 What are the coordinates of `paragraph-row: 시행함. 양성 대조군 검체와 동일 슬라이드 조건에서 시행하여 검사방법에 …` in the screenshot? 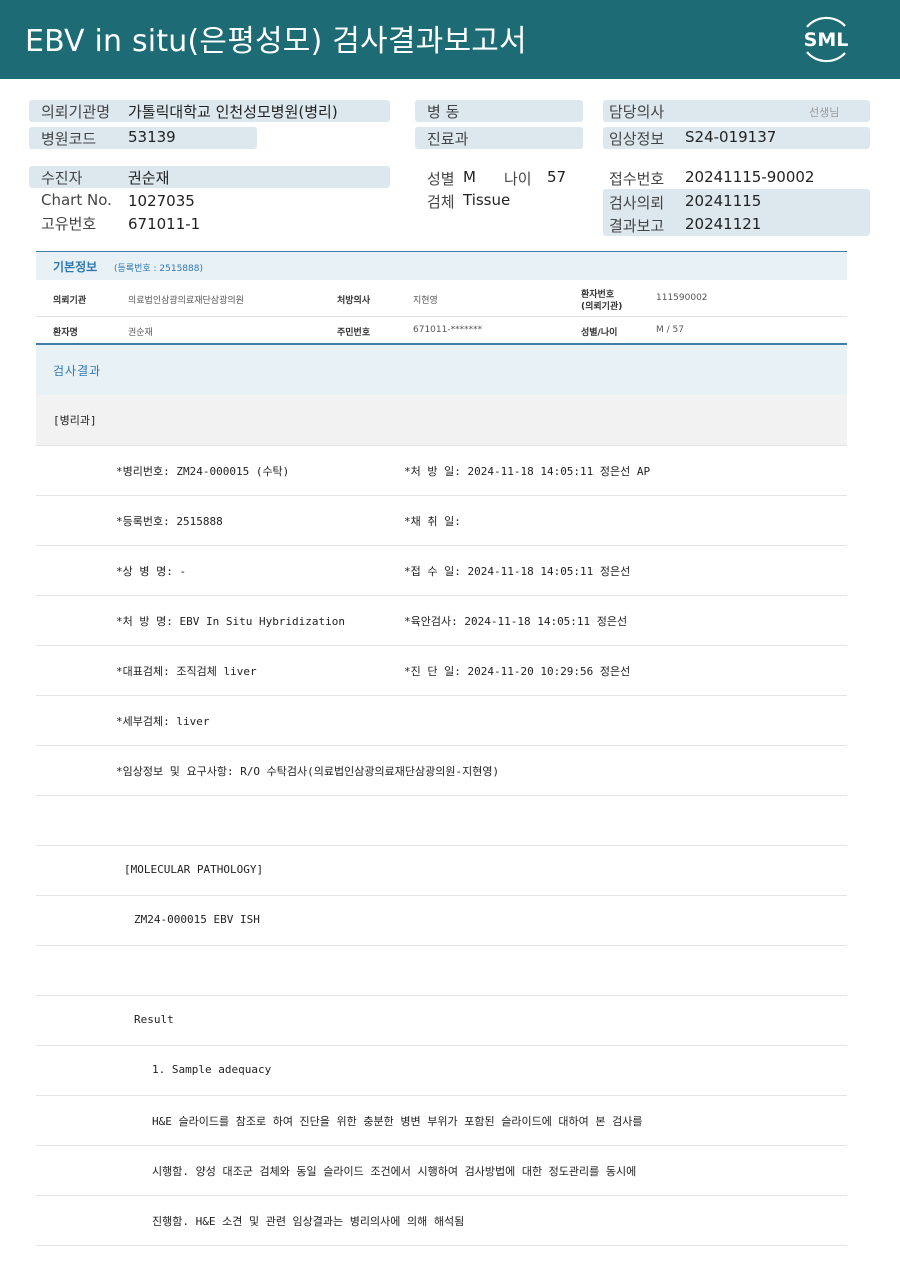 It's located at (441, 1171).